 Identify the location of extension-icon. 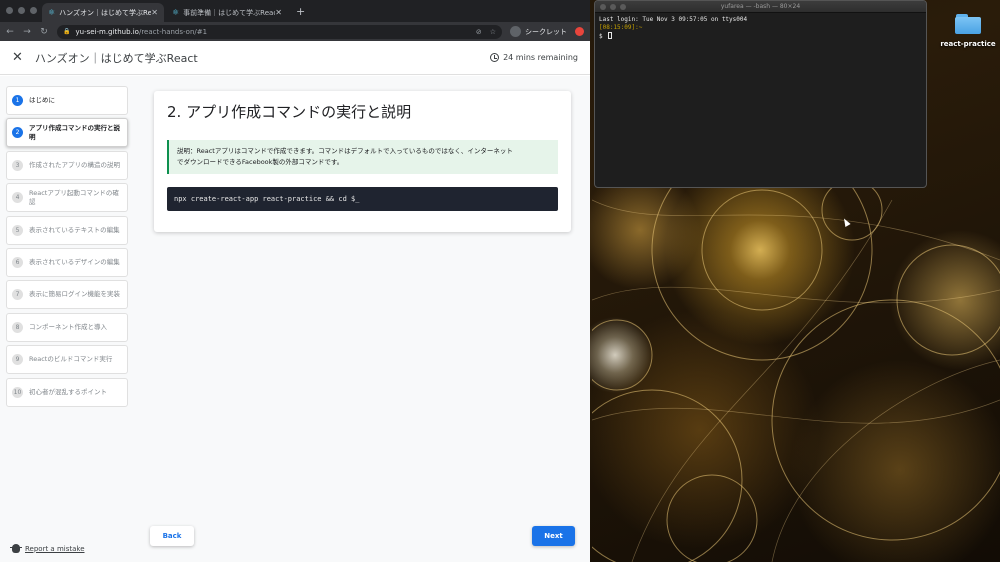
(579, 31).